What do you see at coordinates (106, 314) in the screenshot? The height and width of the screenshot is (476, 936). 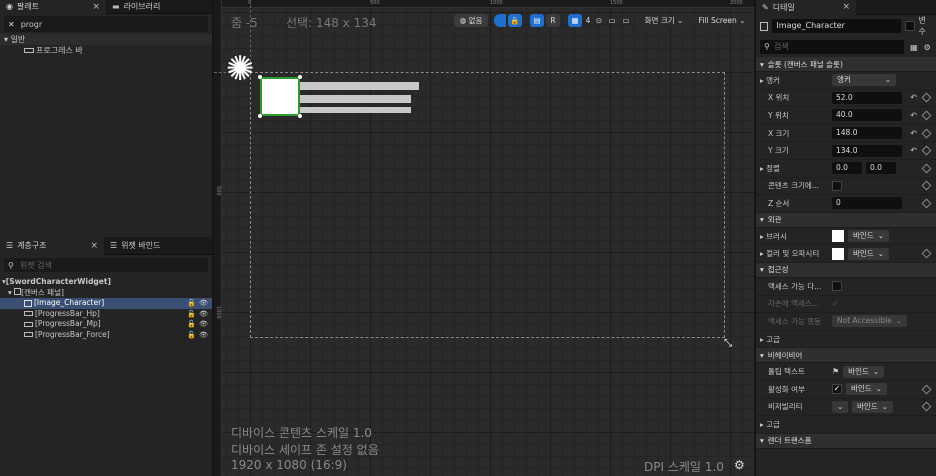 I see `tree-item-progressbar-hp: [ProgressBar_Hp] 🔓 👁` at bounding box center [106, 314].